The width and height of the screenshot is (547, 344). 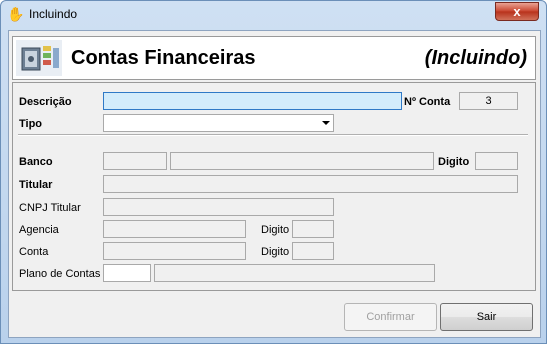 What do you see at coordinates (135, 161) in the screenshot?
I see `banco-code-field` at bounding box center [135, 161].